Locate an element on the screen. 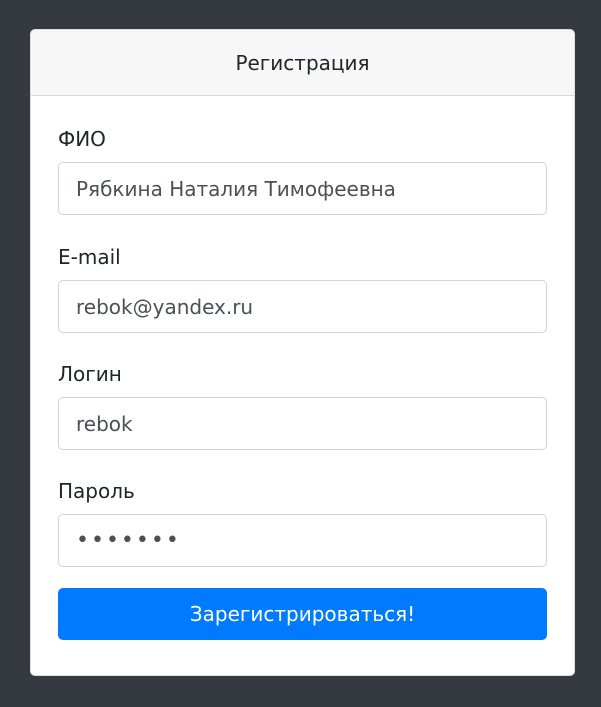  fio-group: ФИО is located at coordinates (302, 169).